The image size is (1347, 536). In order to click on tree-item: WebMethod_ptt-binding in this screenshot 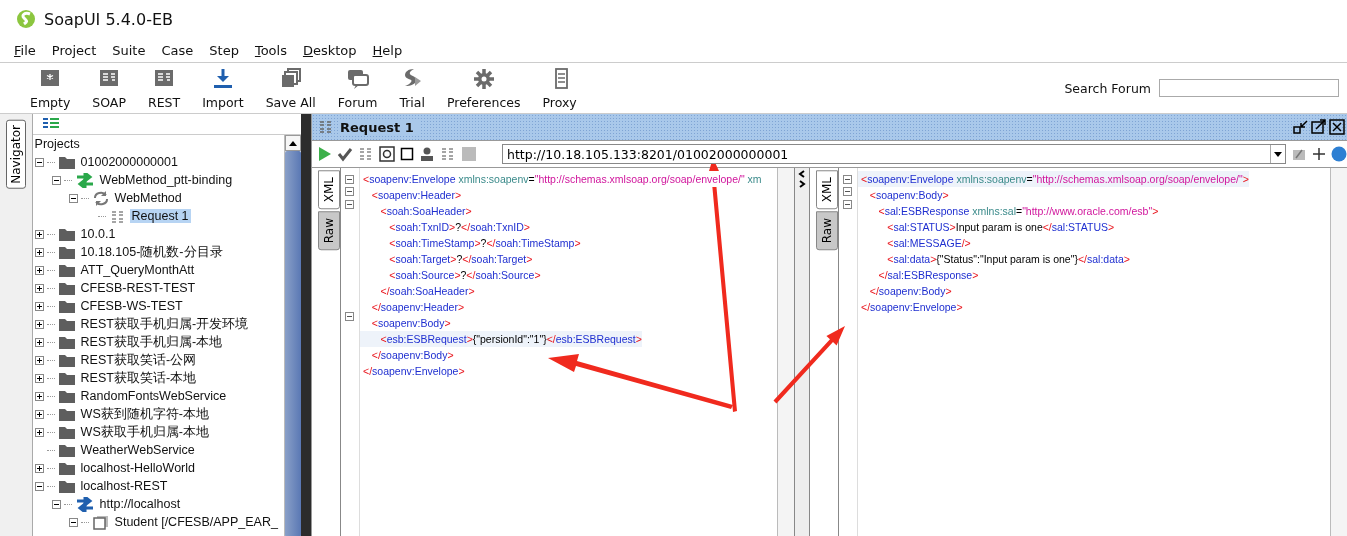, I will do `click(166, 180)`.